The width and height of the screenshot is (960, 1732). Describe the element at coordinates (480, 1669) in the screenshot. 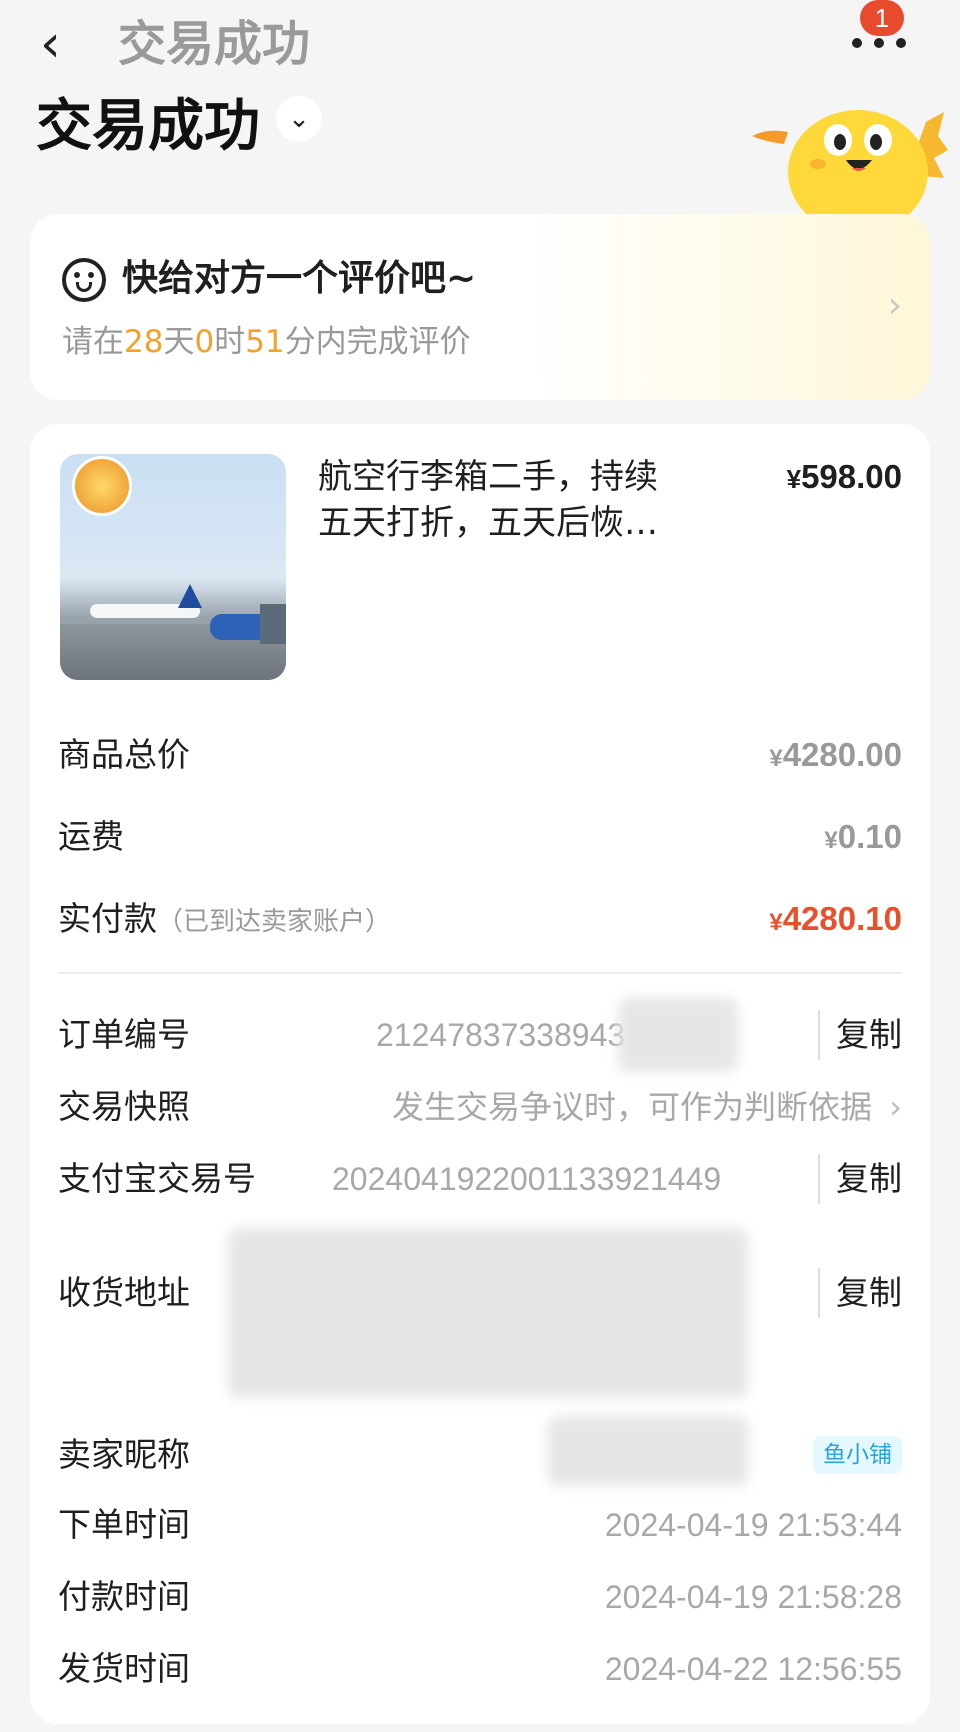

I see `ship-time-row: 发货时间 2024-04-22 12:56:55` at that location.